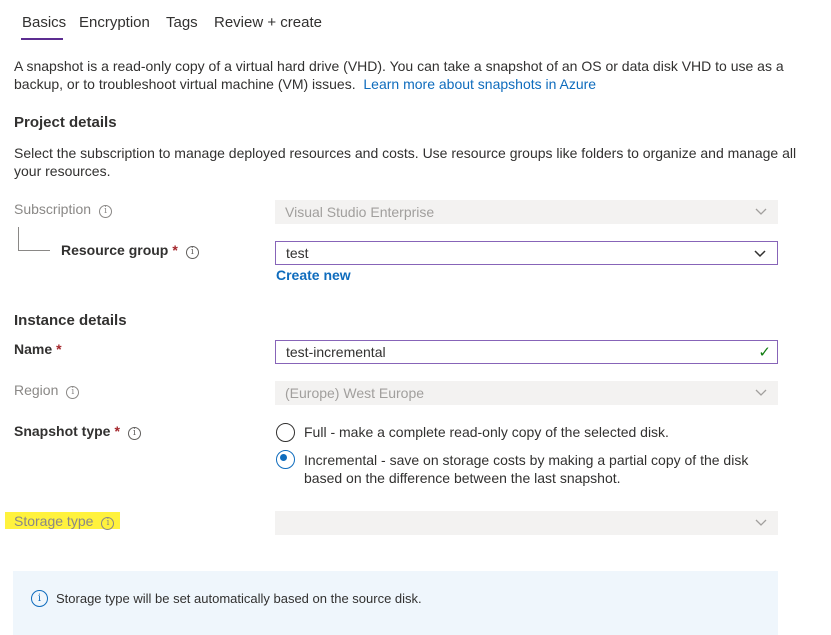  Describe the element at coordinates (44, 22) in the screenshot. I see `tab-basics: Basics` at that location.